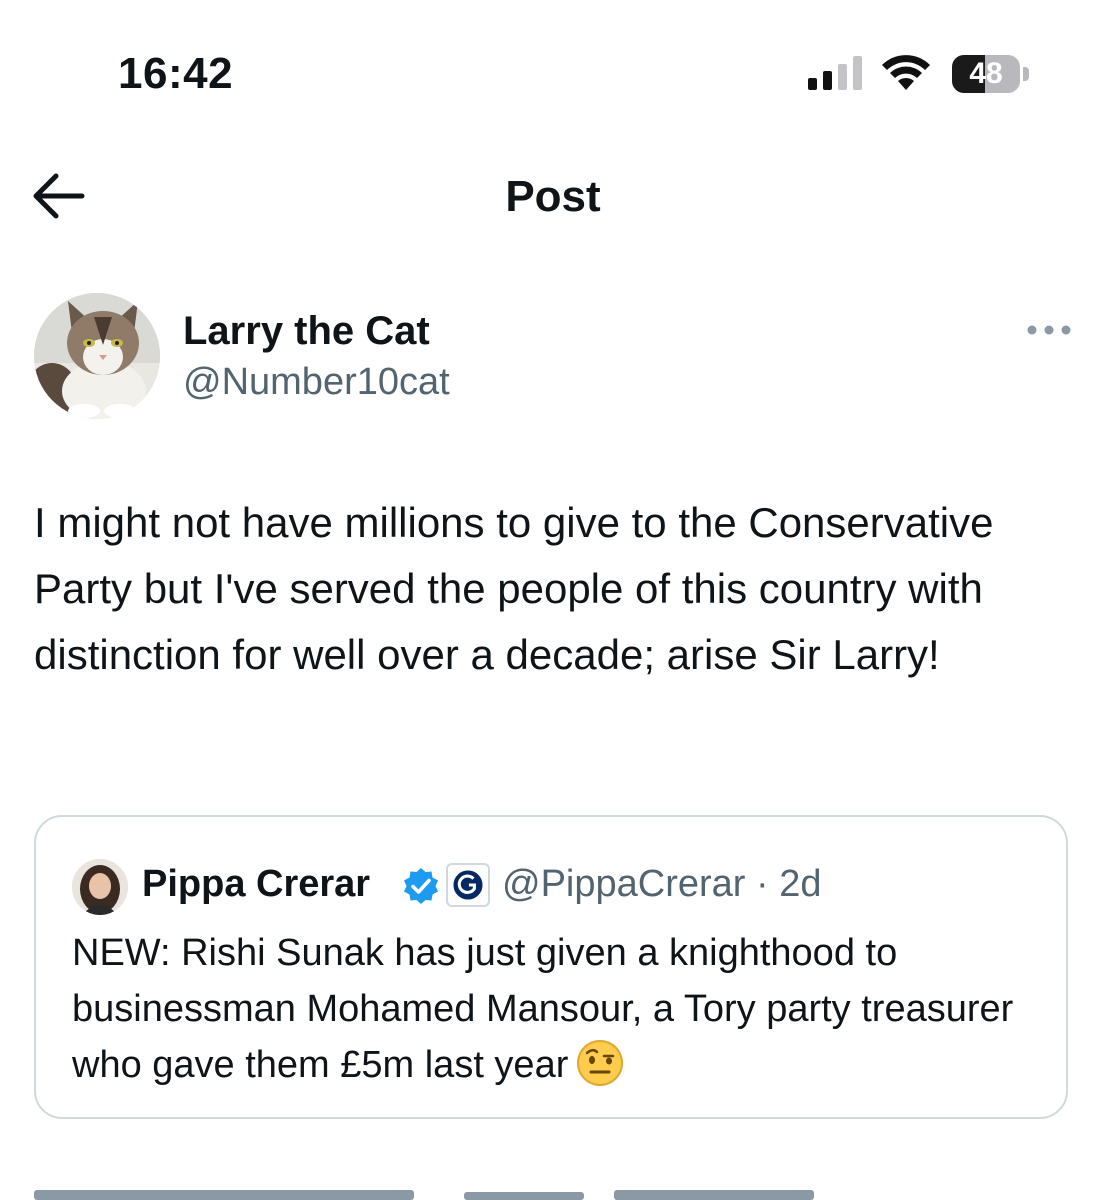  Describe the element at coordinates (906, 72) in the screenshot. I see `wifi-icon` at that location.